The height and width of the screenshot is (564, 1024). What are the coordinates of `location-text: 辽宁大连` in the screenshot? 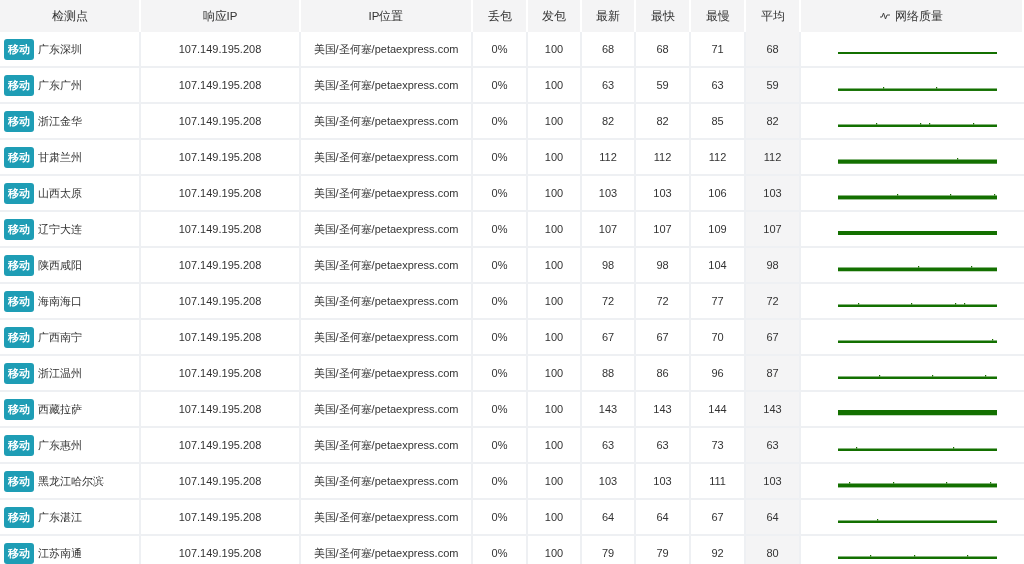 It's located at (60, 229).